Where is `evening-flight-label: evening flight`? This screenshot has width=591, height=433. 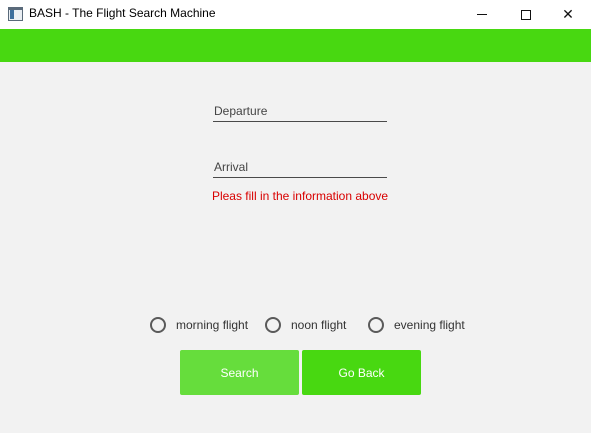
evening-flight-label: evening flight is located at coordinates (429, 325).